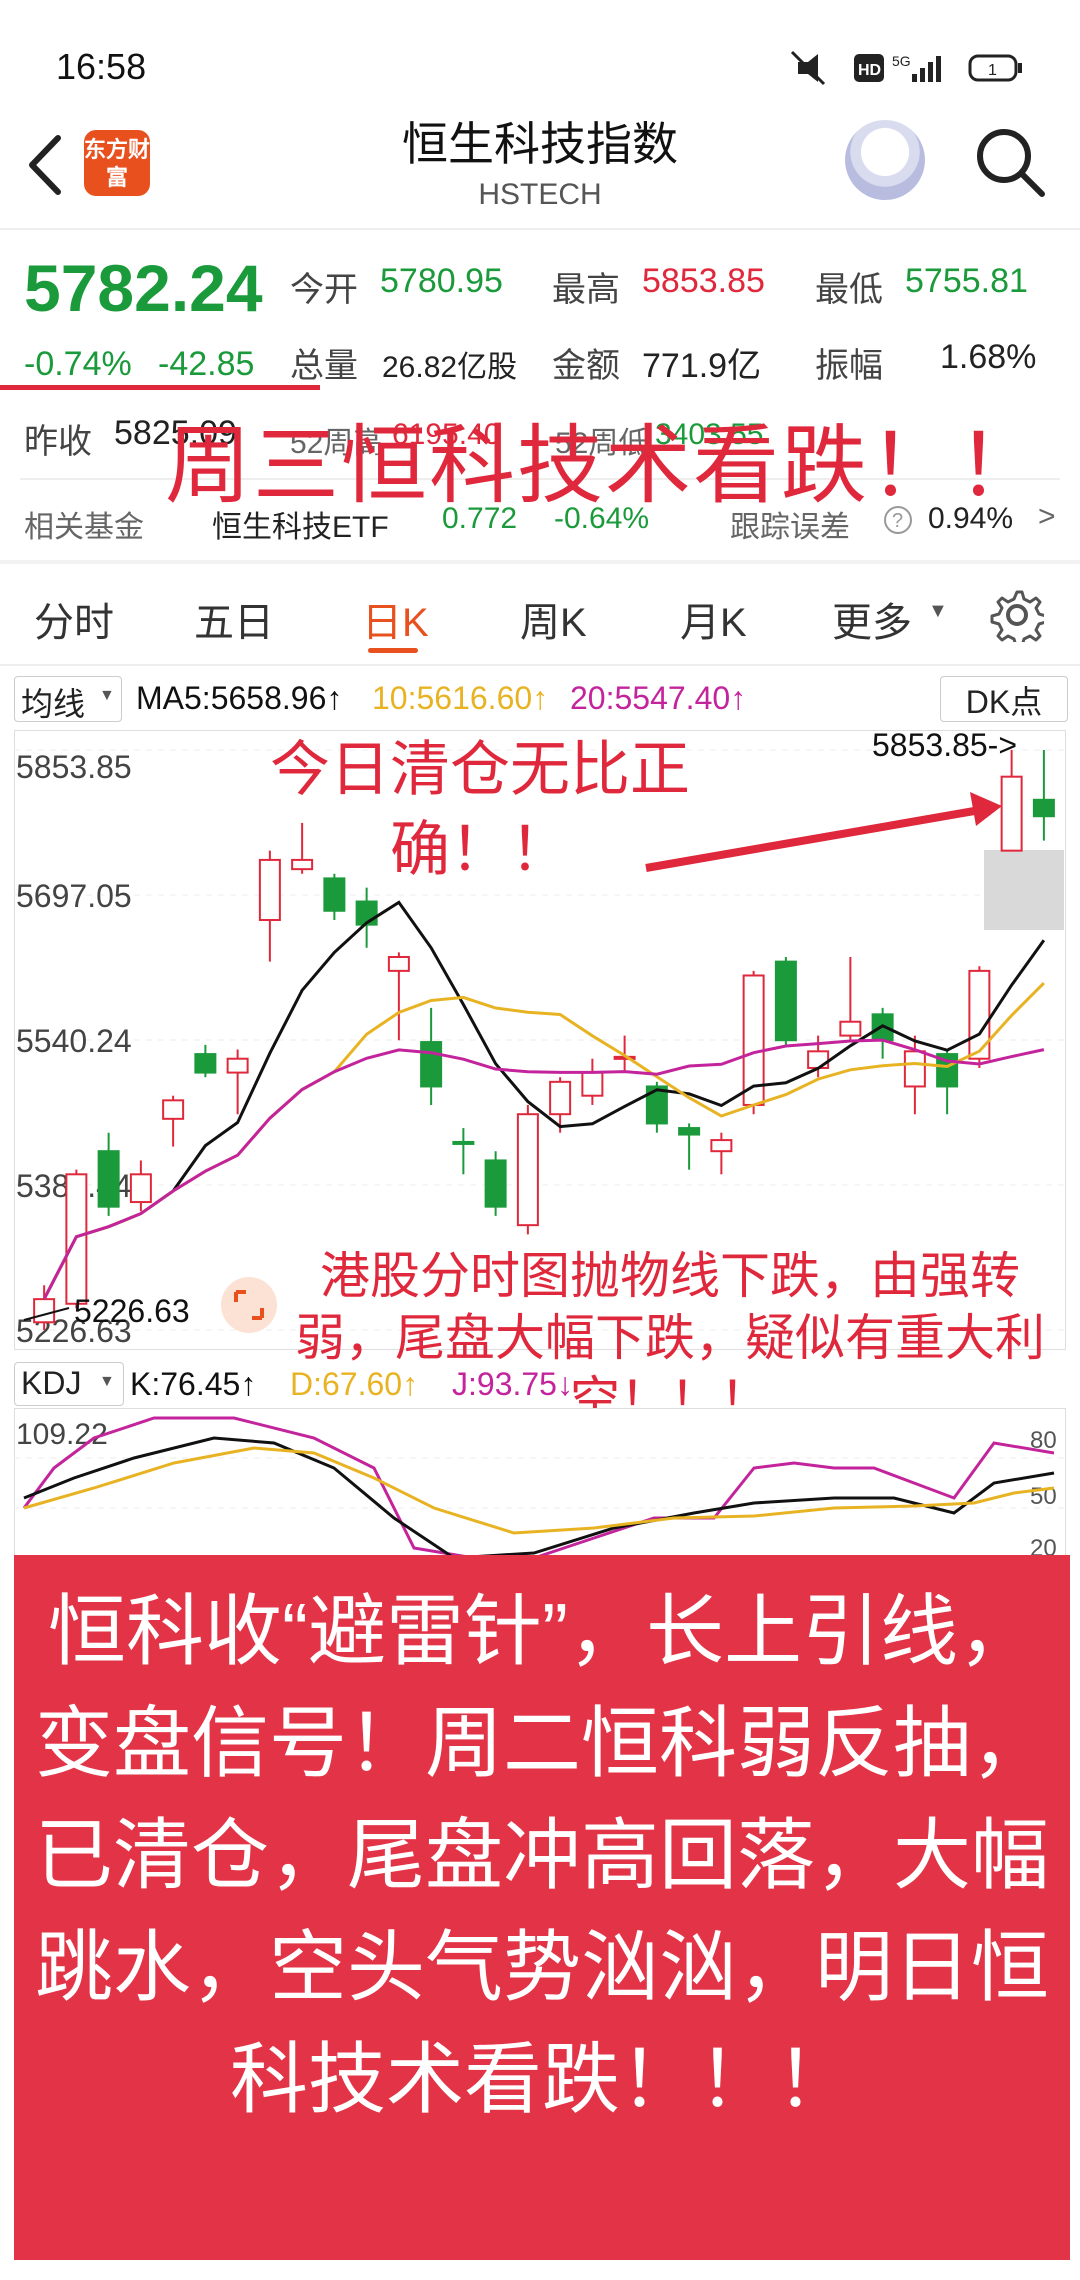 This screenshot has width=1080, height=2280. Describe the element at coordinates (84, 527) in the screenshot. I see `fund-label: 相关基金` at that location.